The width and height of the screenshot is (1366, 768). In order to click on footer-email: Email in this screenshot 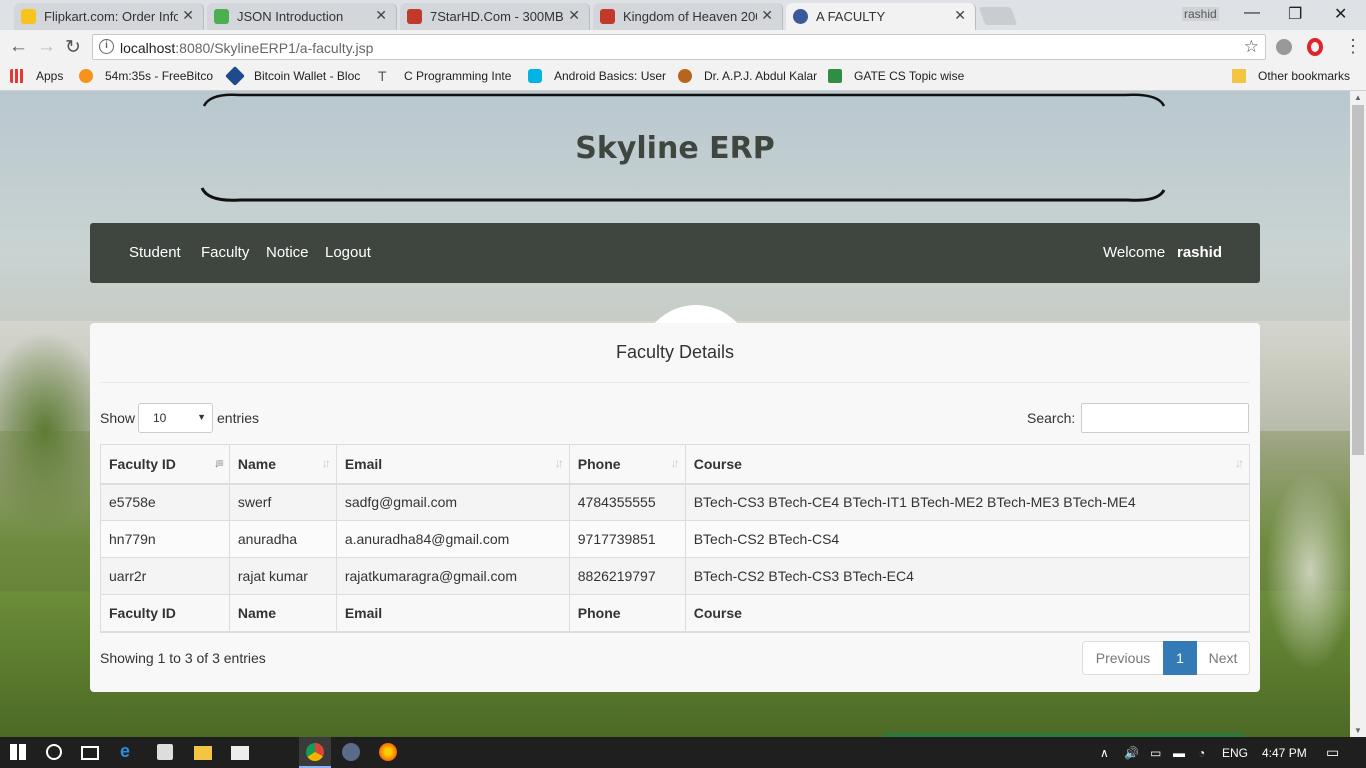, I will do `click(452, 613)`.